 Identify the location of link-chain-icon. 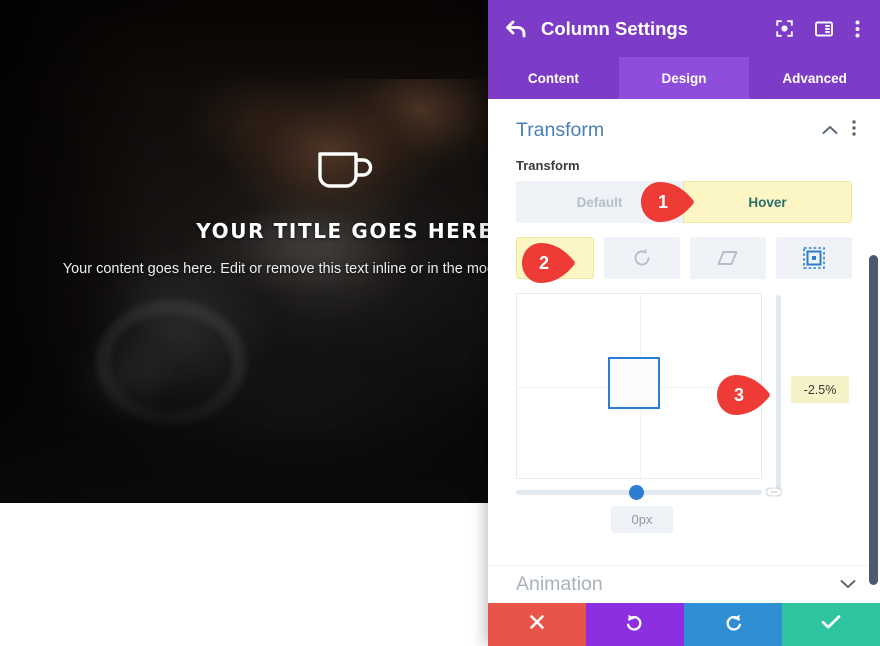
(774, 494).